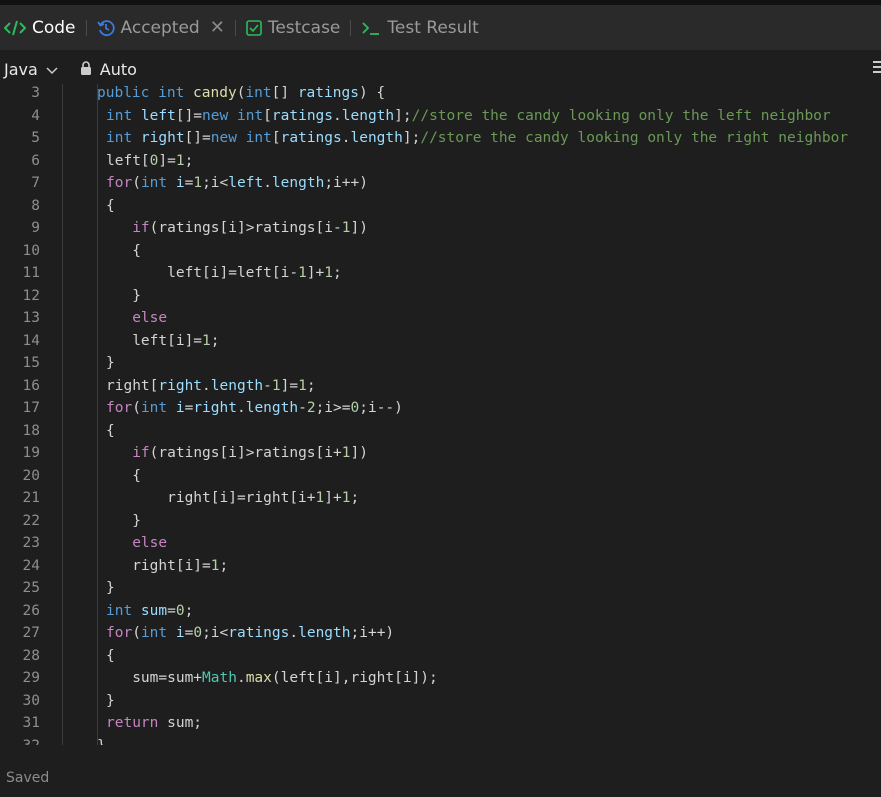  Describe the element at coordinates (440, 94) in the screenshot. I see `code-line: 3 public int candy(int[] ratings) {` at that location.